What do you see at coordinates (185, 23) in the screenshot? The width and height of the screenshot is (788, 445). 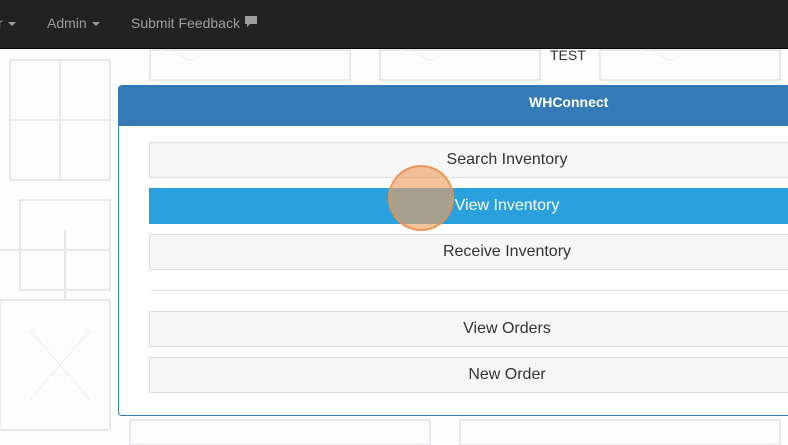 I see `nav-feedback-label: Submit Feedback` at bounding box center [185, 23].